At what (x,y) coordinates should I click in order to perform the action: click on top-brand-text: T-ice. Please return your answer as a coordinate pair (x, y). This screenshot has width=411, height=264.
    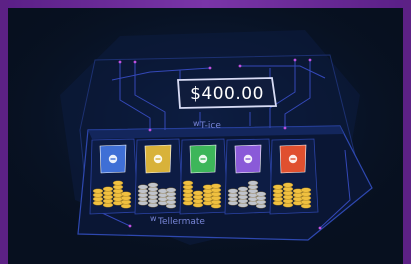
    Looking at the image, I should click on (210, 126).